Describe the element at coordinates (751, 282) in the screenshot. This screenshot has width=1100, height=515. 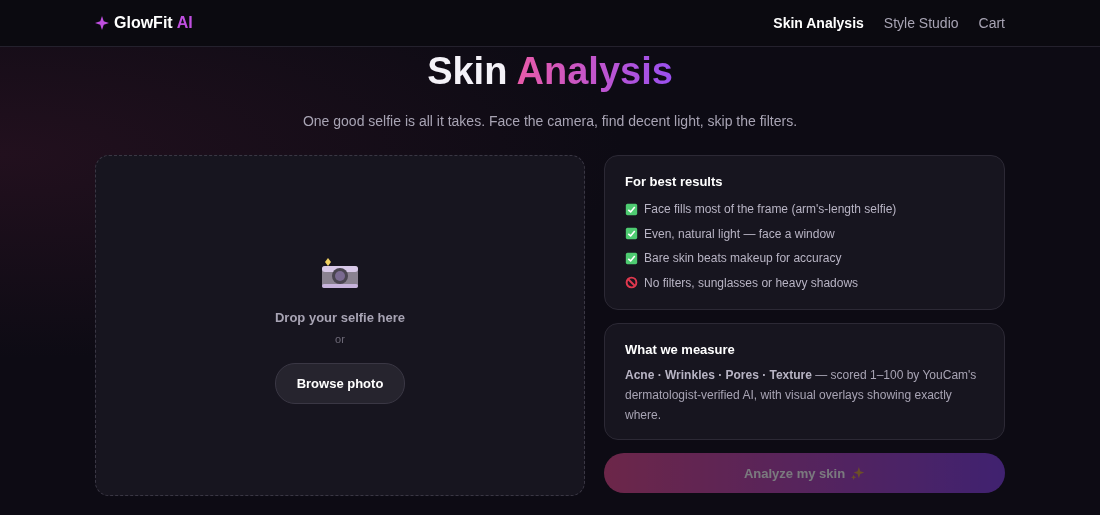
I see `tip-text: No filters, sunglasses or heavy shadows` at that location.